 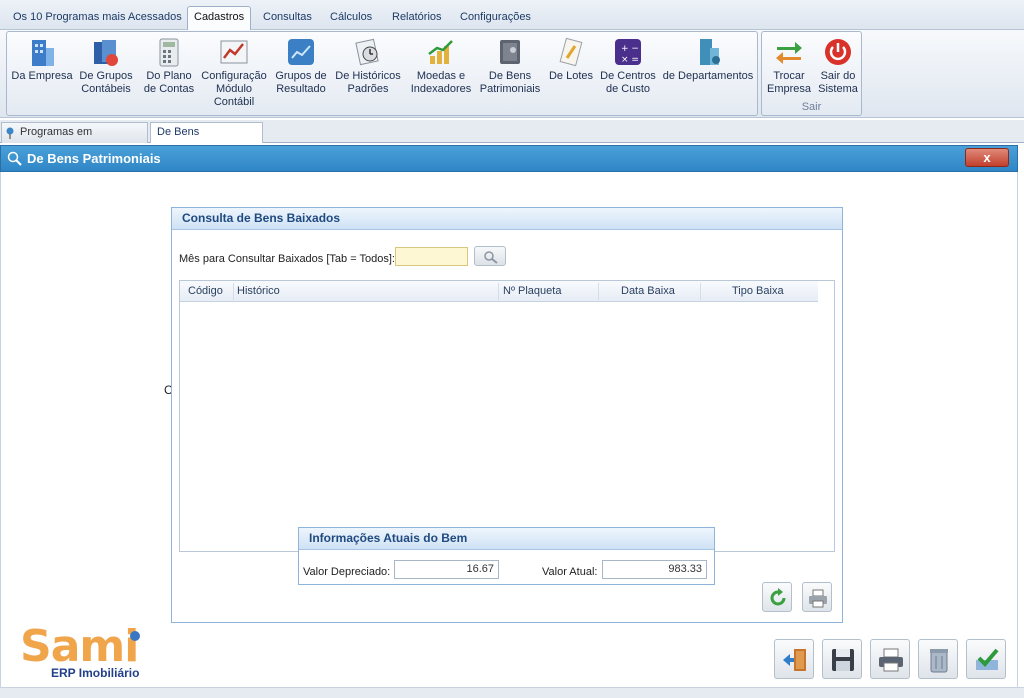 What do you see at coordinates (106, 53) in the screenshot?
I see `book-group-icon` at bounding box center [106, 53].